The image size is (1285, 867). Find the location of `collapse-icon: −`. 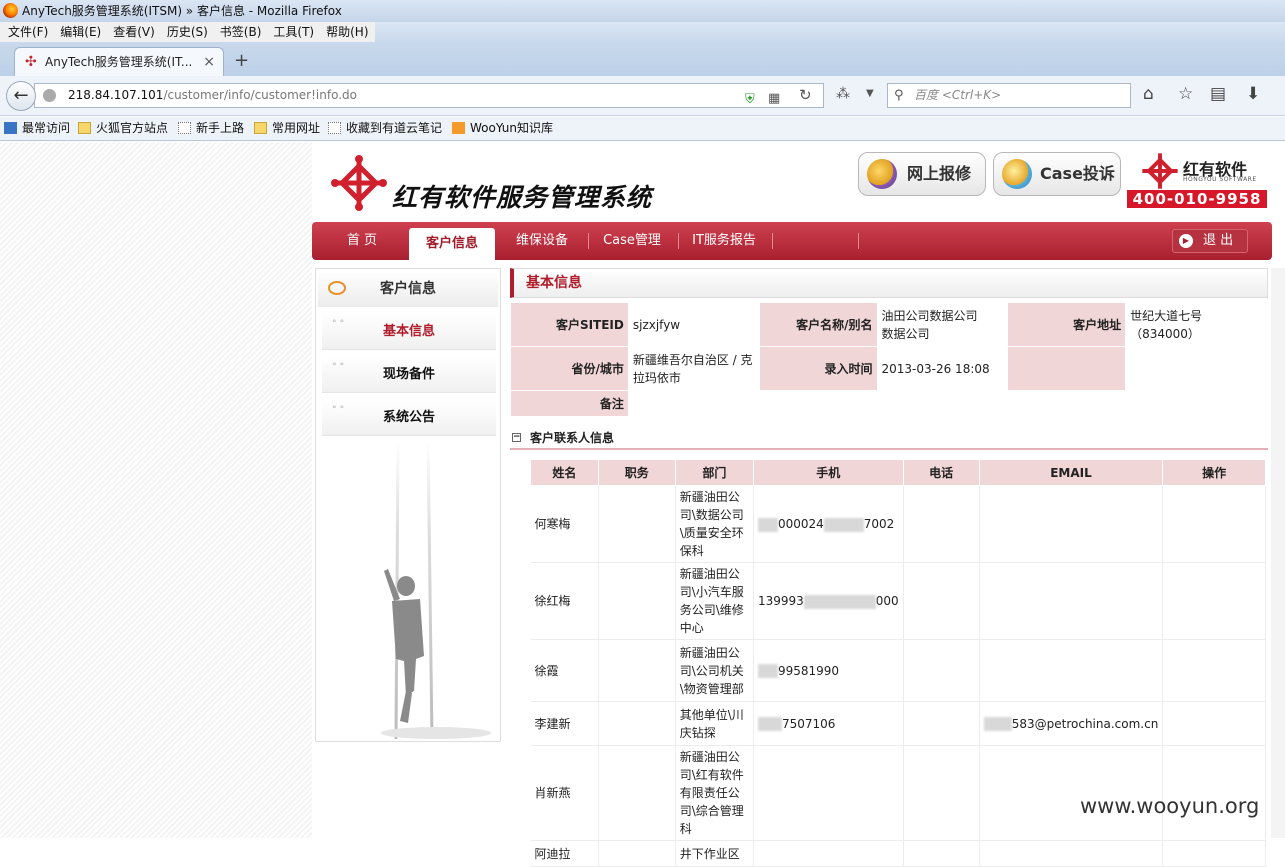

collapse-icon: − is located at coordinates (516, 437).